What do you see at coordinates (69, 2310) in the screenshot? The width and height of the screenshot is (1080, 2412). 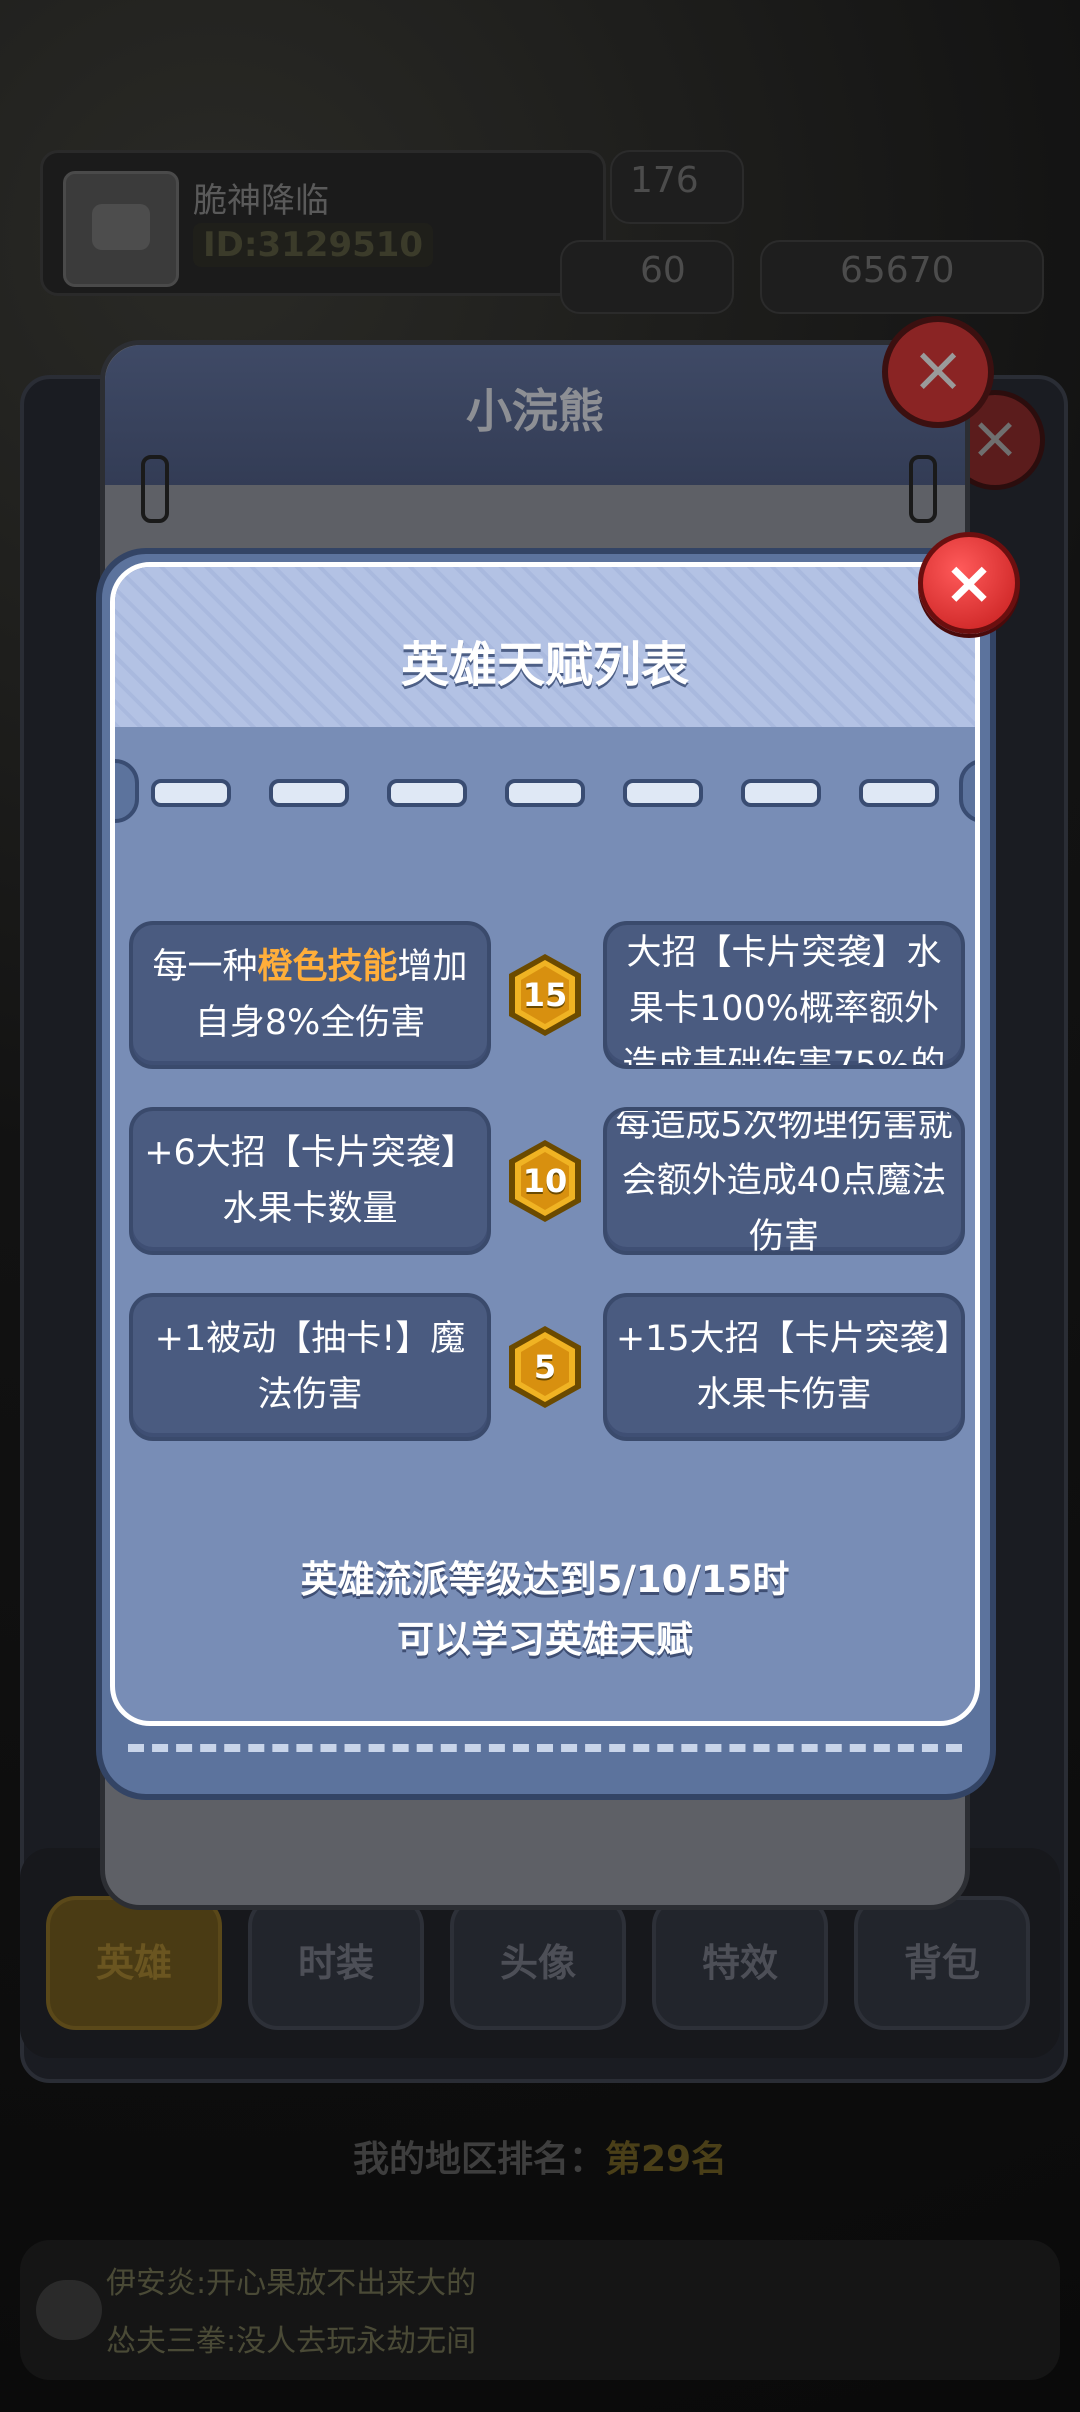 I see `chat-bubble-icon` at bounding box center [69, 2310].